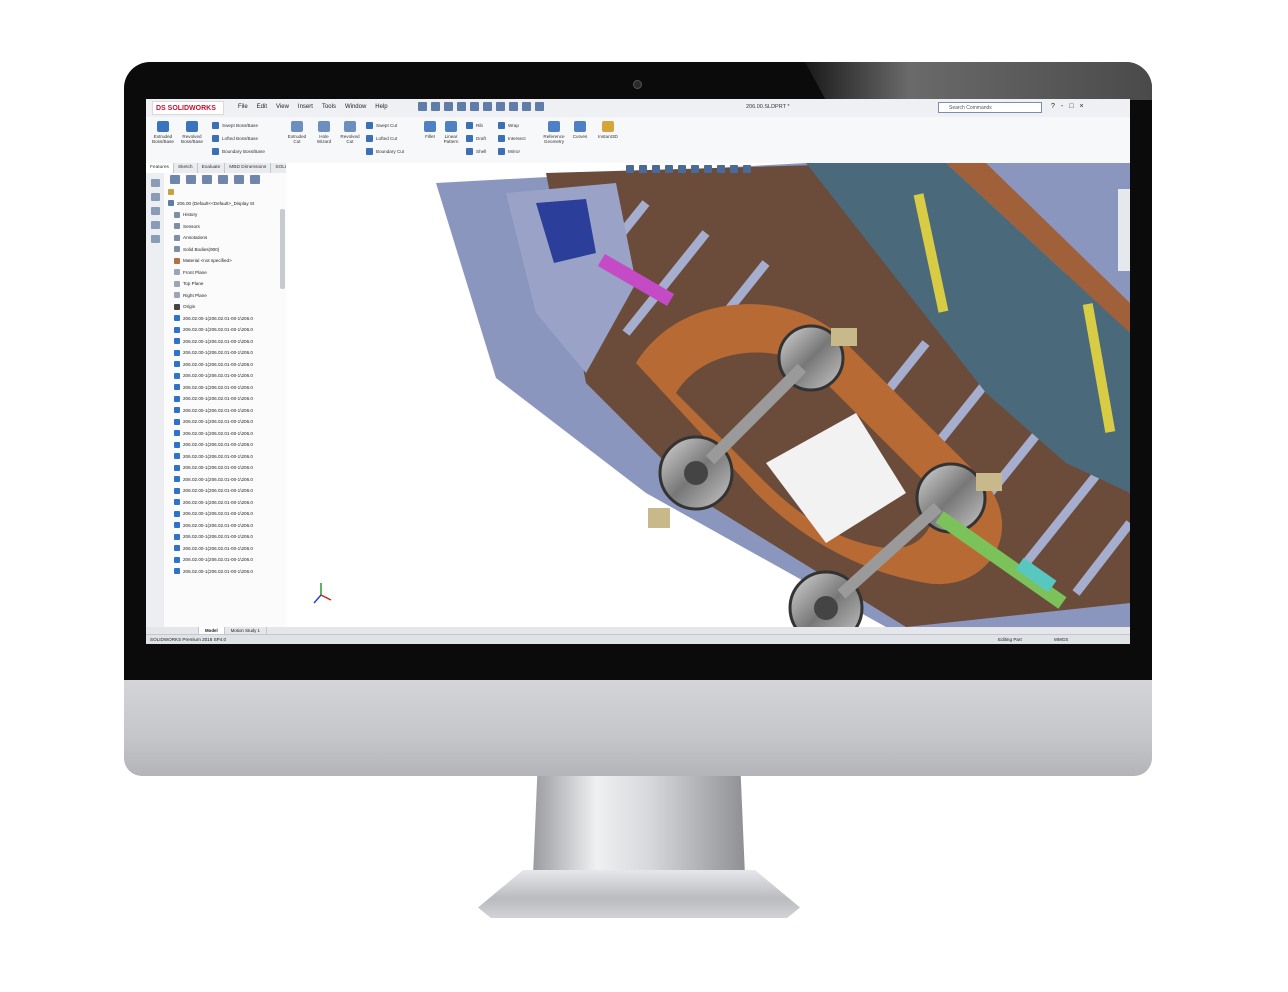 Image resolution: width=1288 pixels, height=992 pixels. What do you see at coordinates (212, 630) in the screenshot?
I see `tab-model: Model` at bounding box center [212, 630].